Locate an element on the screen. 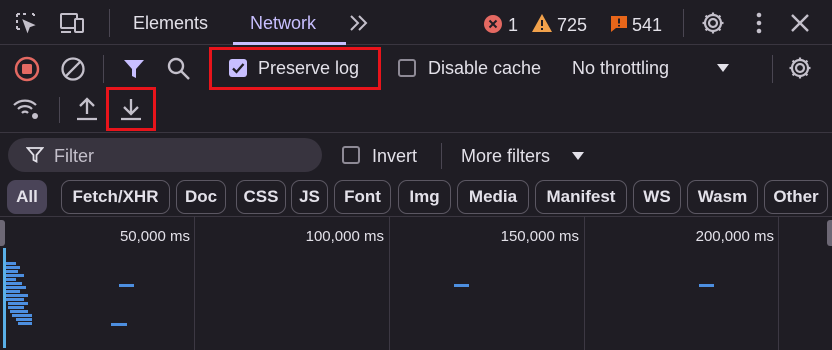 Image resolution: width=832 pixels, height=350 pixels. timeline-tick-label: 50,000 ms is located at coordinates (154, 236).